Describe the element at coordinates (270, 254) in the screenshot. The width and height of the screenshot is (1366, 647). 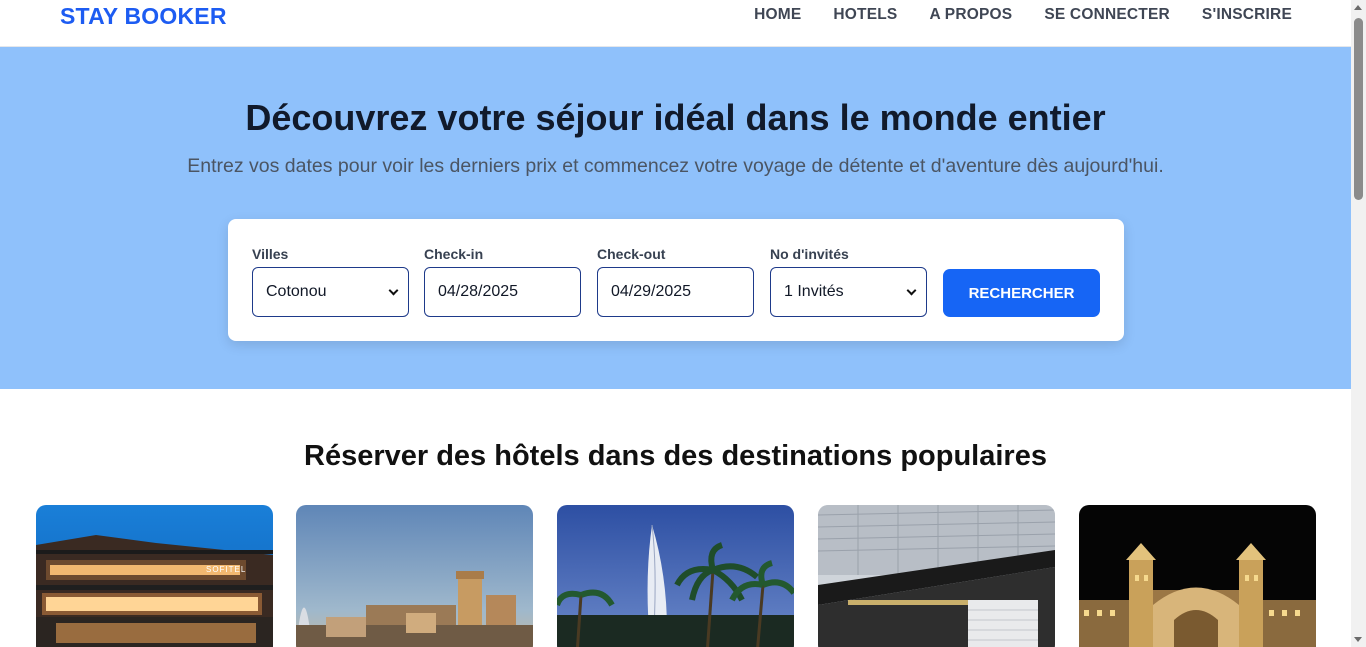
I see `city-label: Villes` at that location.